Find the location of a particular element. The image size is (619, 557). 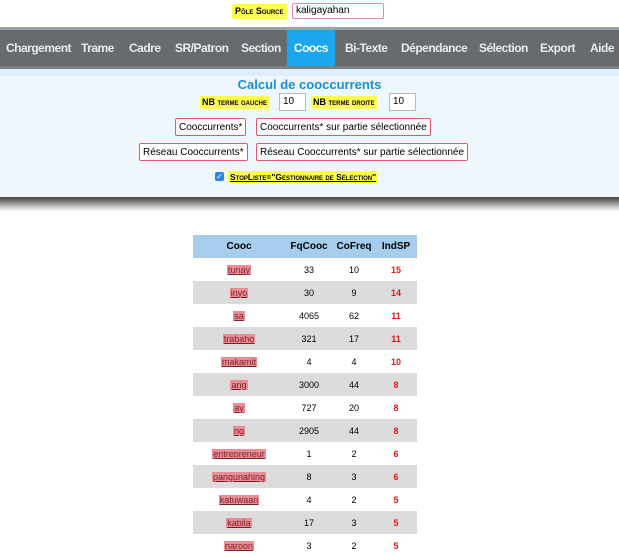

fqcooc-cell: 4065 is located at coordinates (309, 315).